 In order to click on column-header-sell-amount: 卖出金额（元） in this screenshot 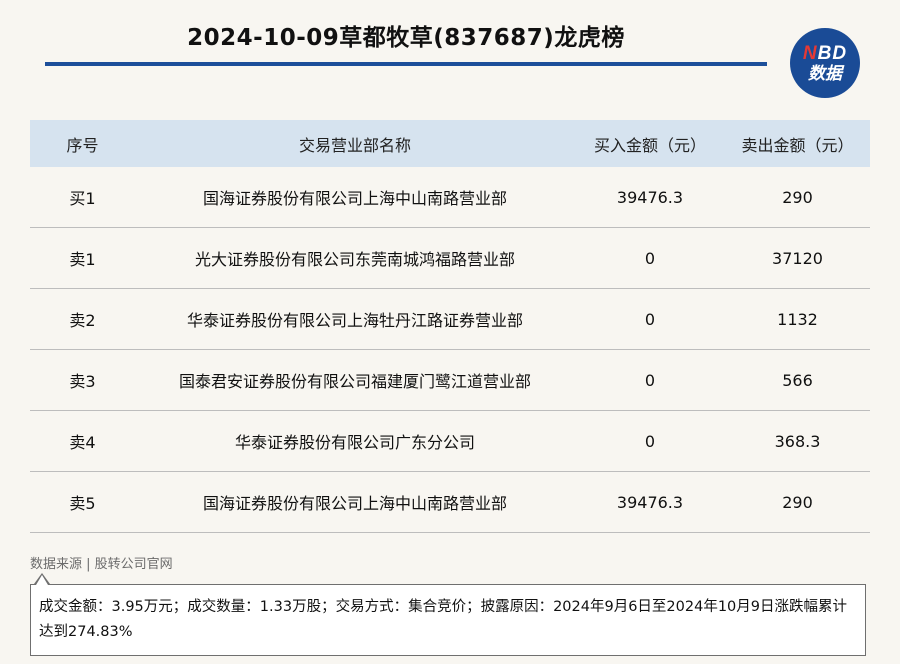, I will do `click(797, 143)`.